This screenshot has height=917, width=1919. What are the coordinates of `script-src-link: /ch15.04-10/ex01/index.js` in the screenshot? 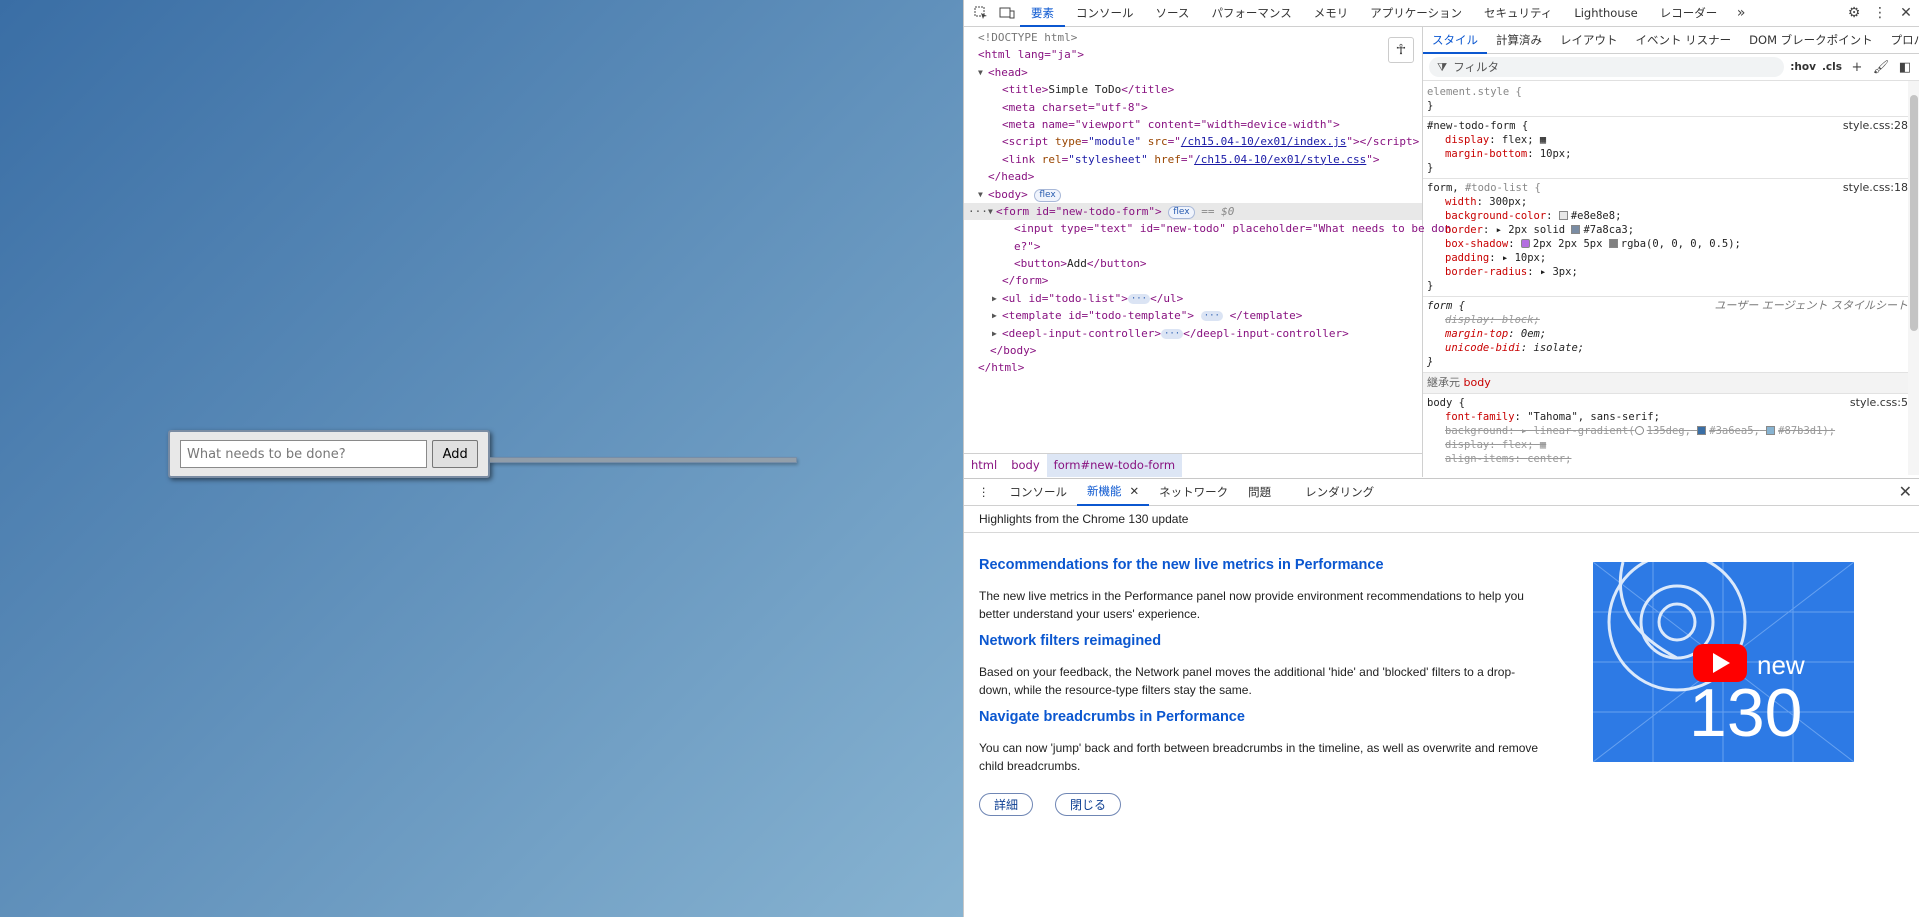 It's located at (1264, 141).